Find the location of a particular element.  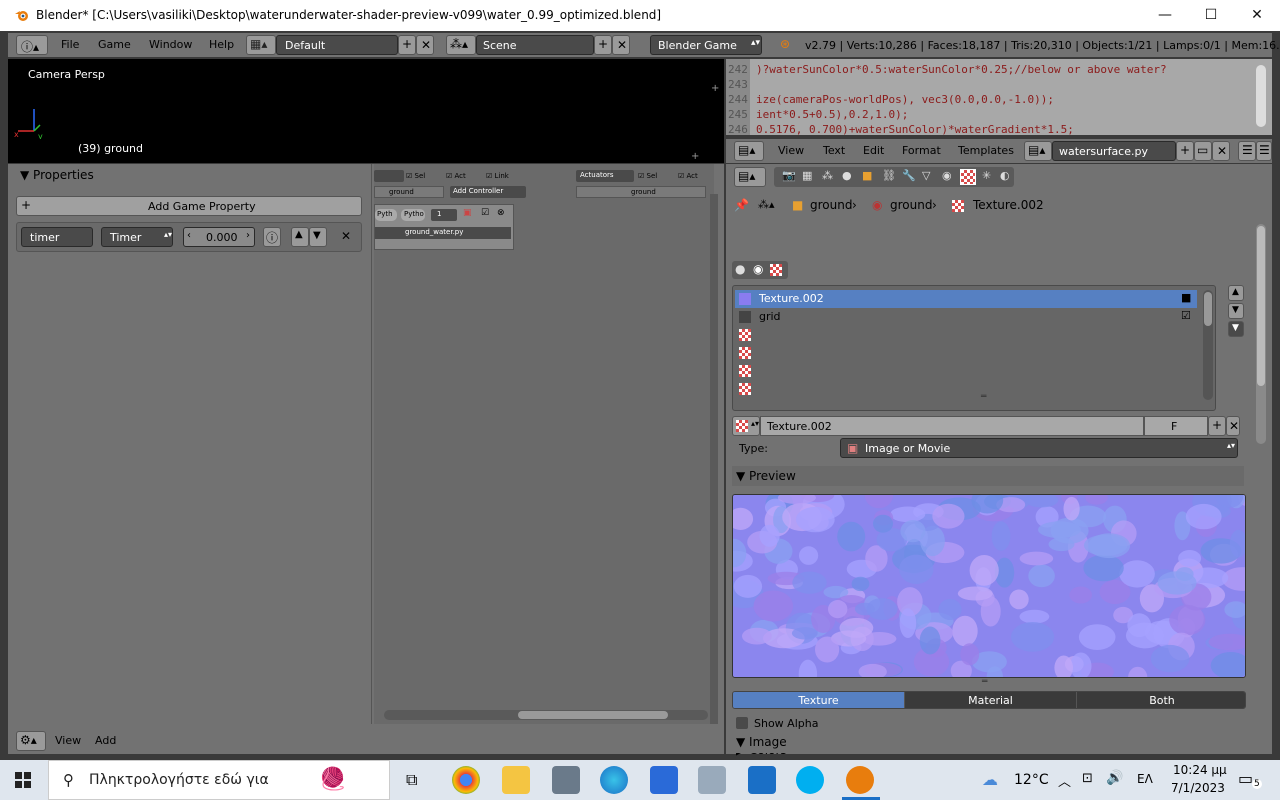

show-alpha-checkbox is located at coordinates (742, 723).